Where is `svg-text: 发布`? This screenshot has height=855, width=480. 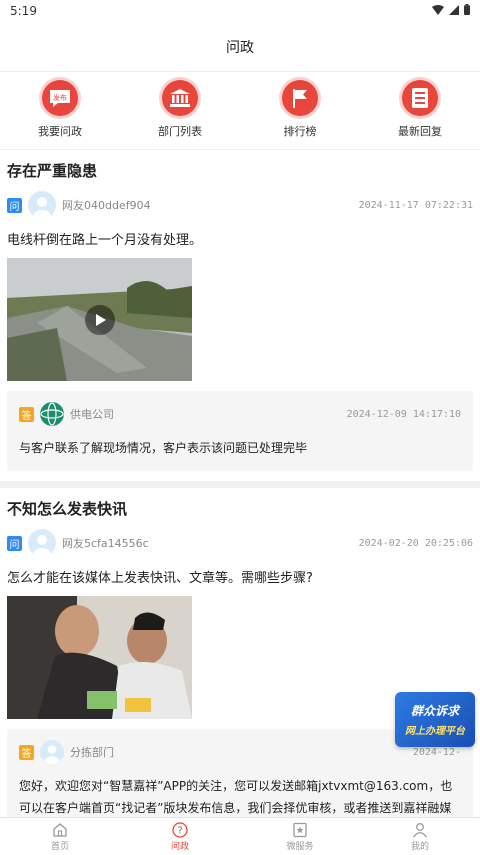 svg-text: 发布 is located at coordinates (60, 97).